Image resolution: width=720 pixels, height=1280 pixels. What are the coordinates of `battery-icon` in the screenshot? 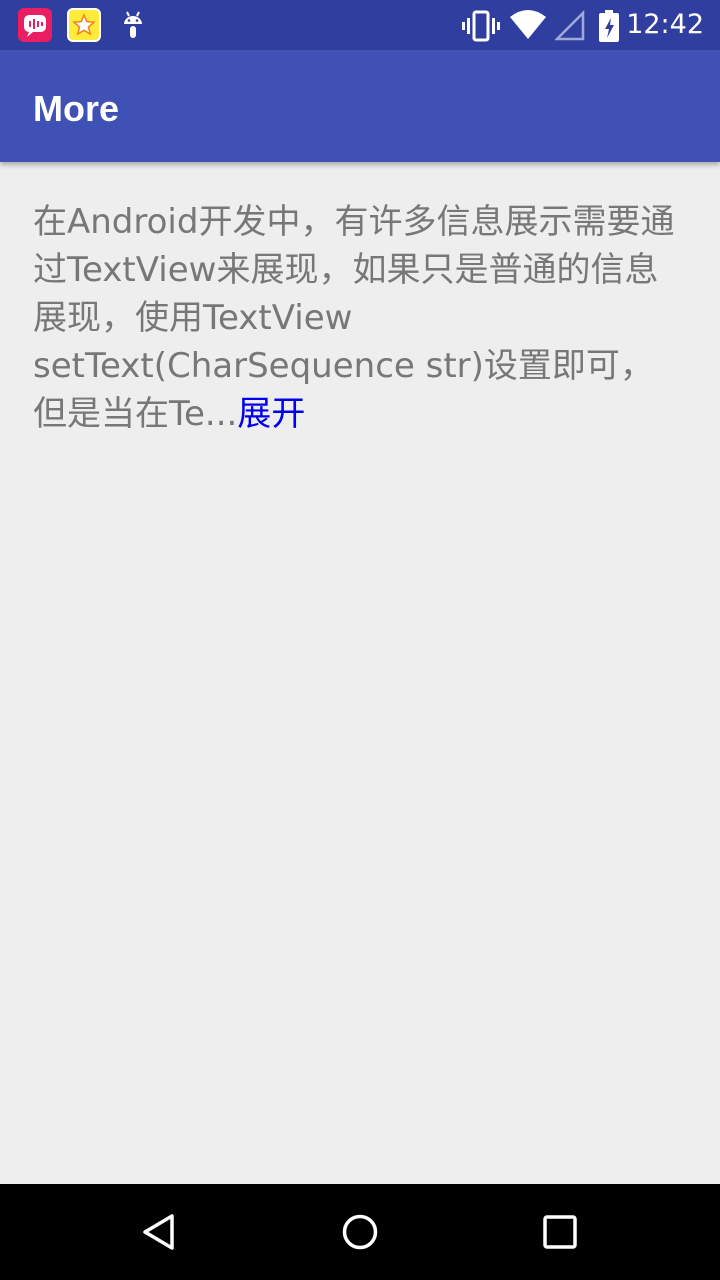 It's located at (609, 26).